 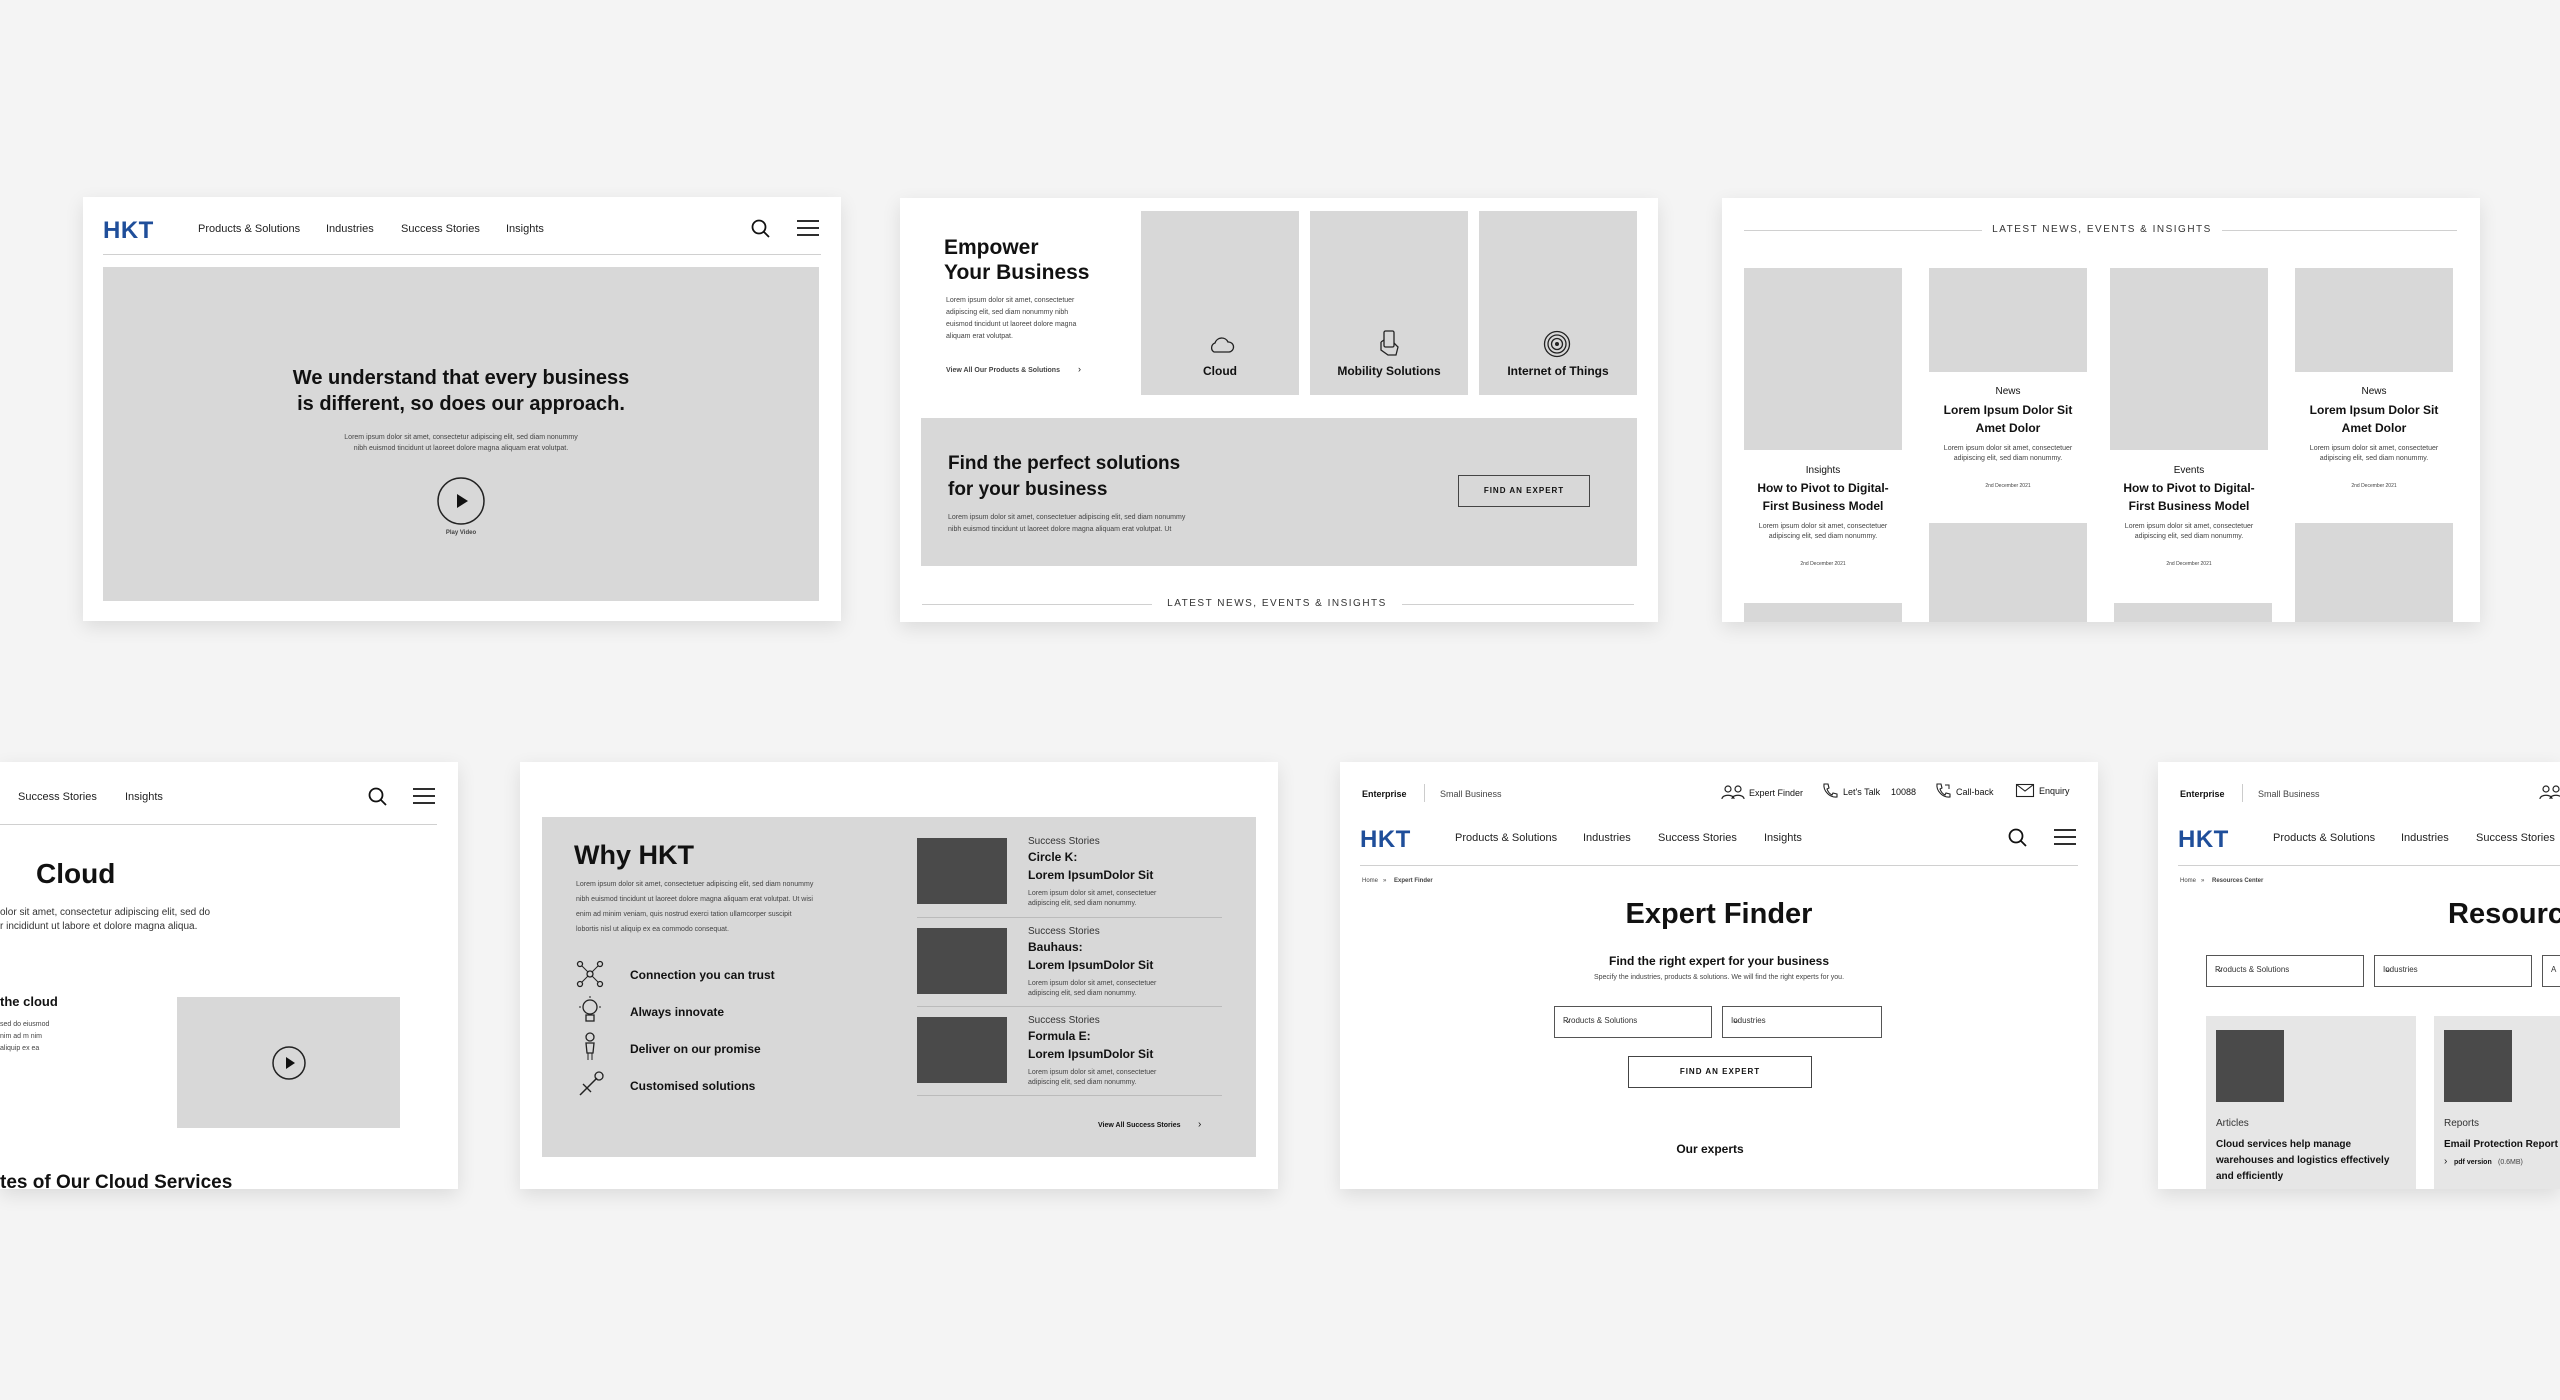 I want to click on story-body-2-line-2: adipiscing elit, sed diam nonummy., so click(x=1082, y=993).